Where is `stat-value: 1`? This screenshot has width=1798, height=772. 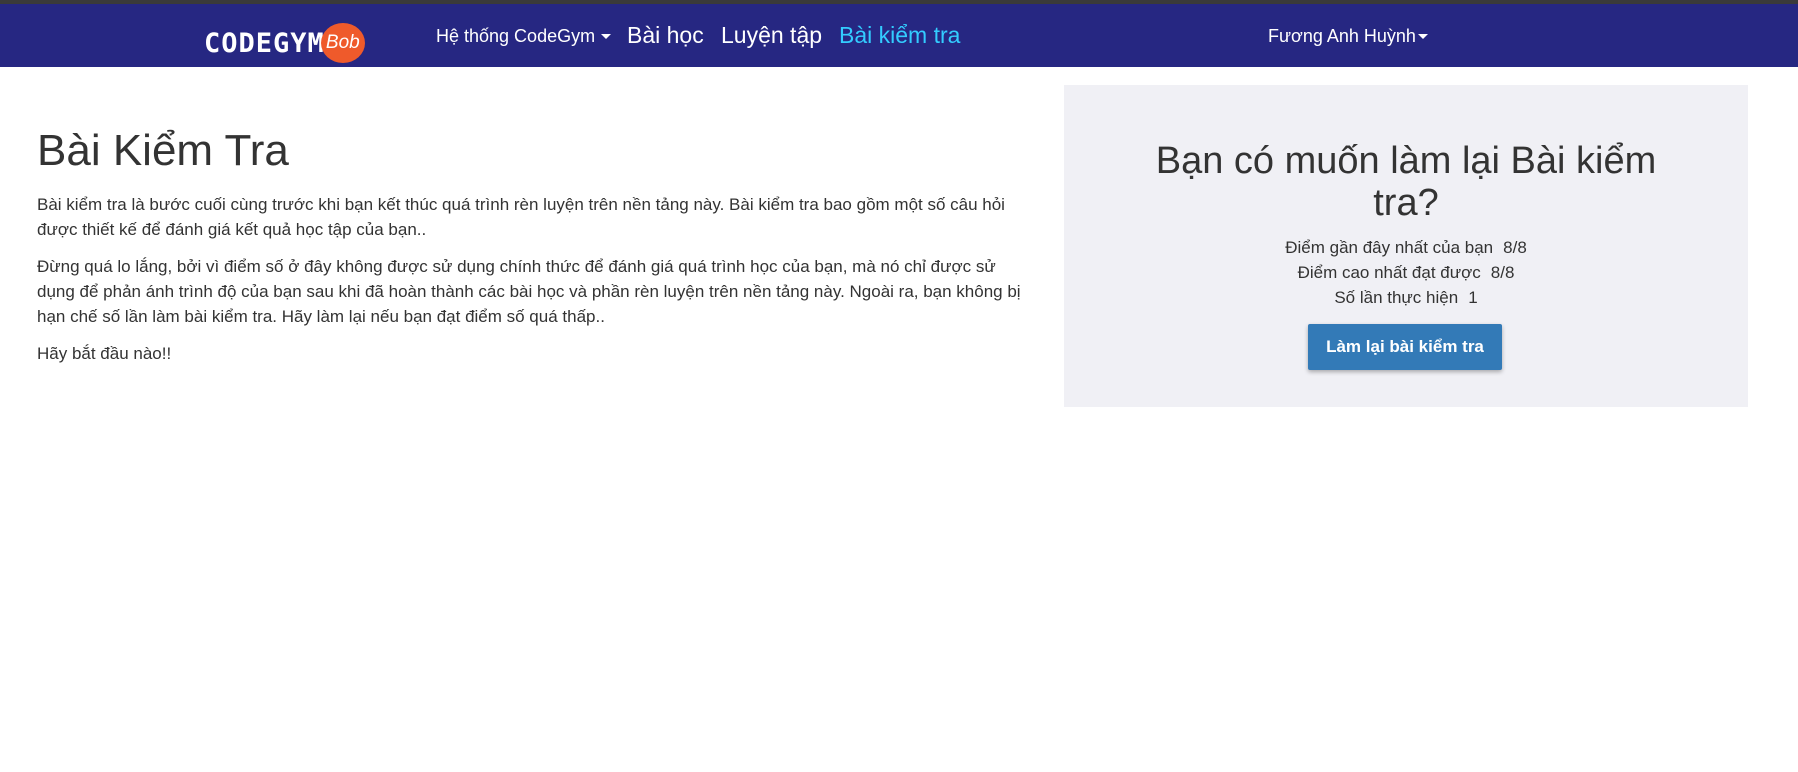 stat-value: 1 is located at coordinates (1473, 297).